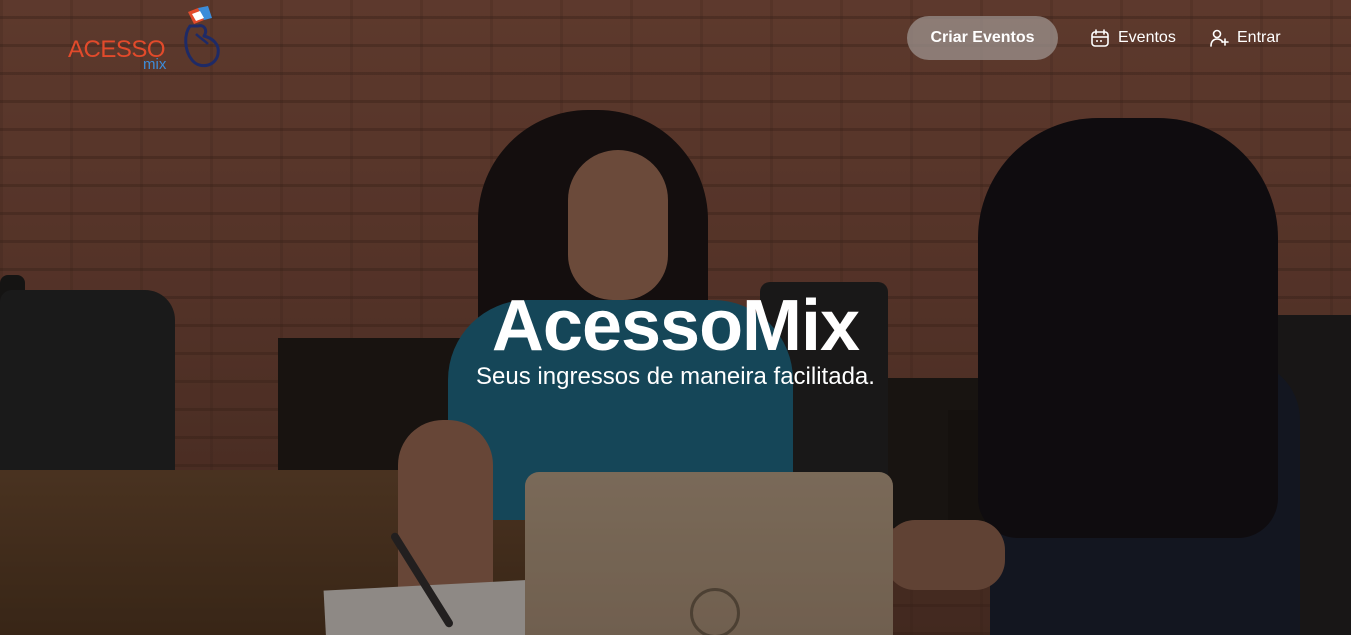  Describe the element at coordinates (146, 40) in the screenshot. I see `site-logo: ACESSO mix` at that location.